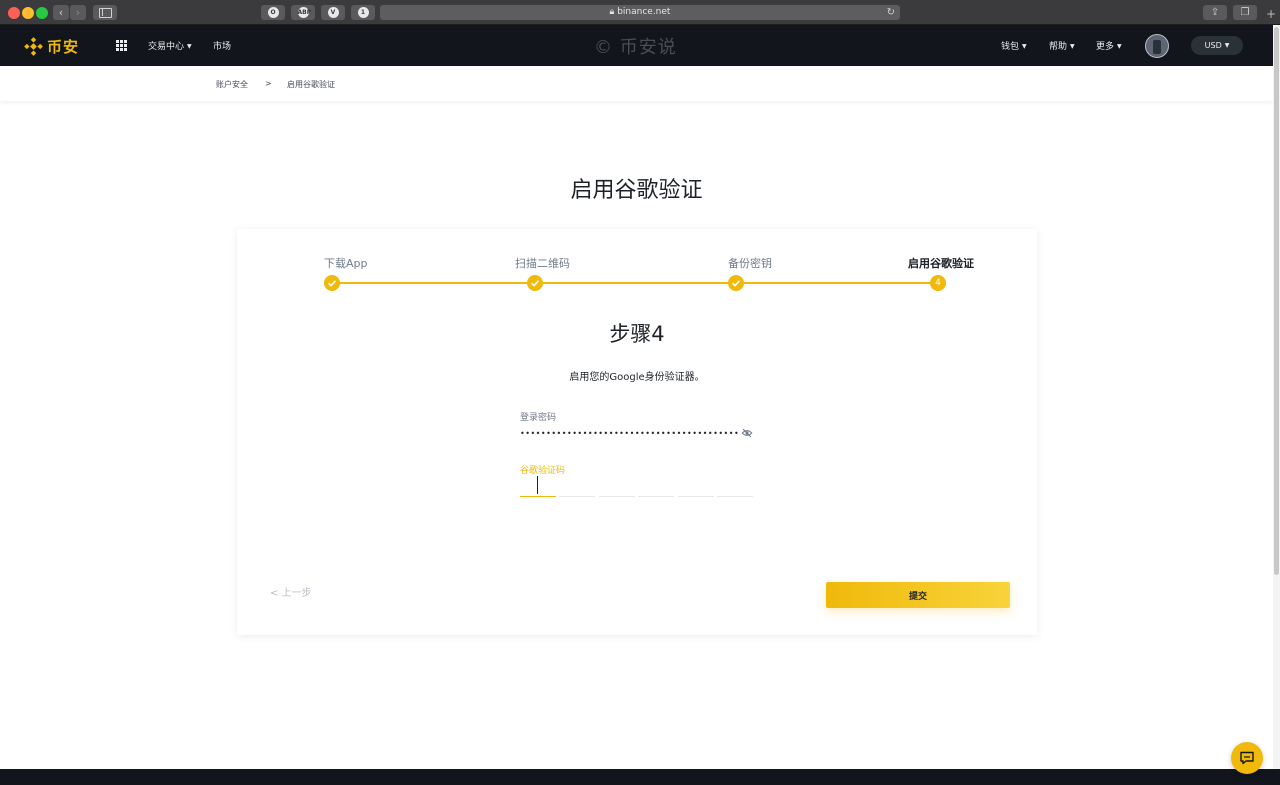 The height and width of the screenshot is (785, 1280). What do you see at coordinates (747, 433) in the screenshot?
I see `eye-slash-icon` at bounding box center [747, 433].